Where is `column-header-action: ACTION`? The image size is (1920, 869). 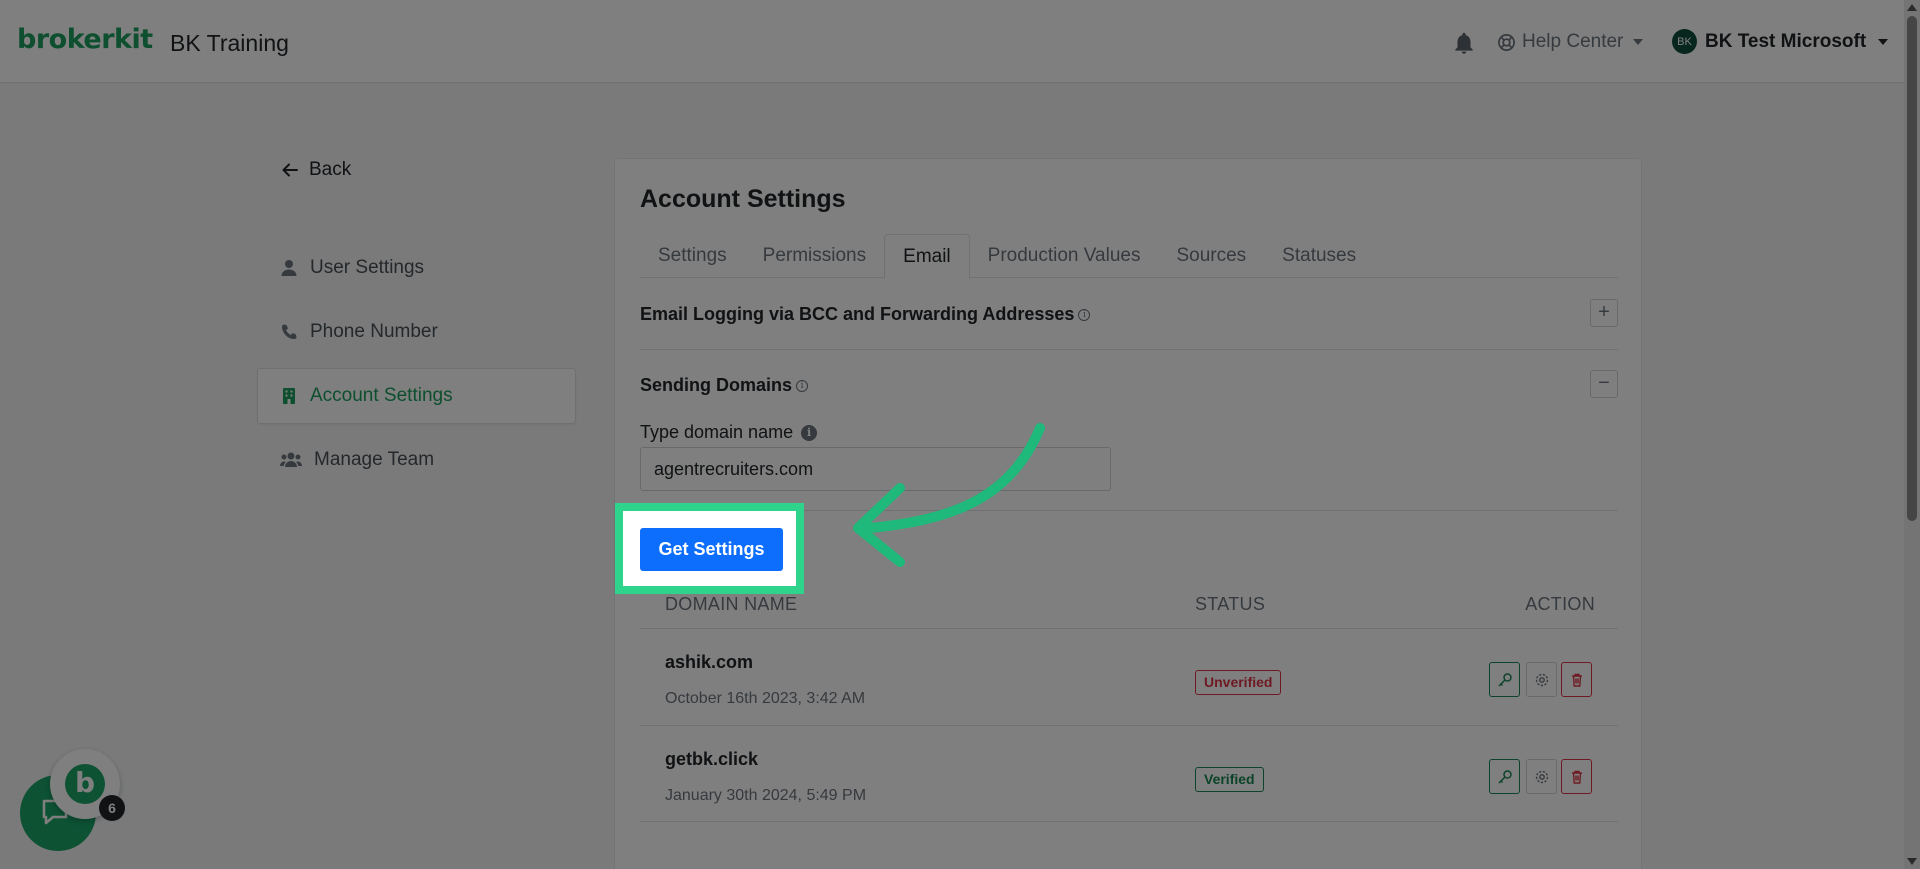 column-header-action: ACTION is located at coordinates (1560, 604).